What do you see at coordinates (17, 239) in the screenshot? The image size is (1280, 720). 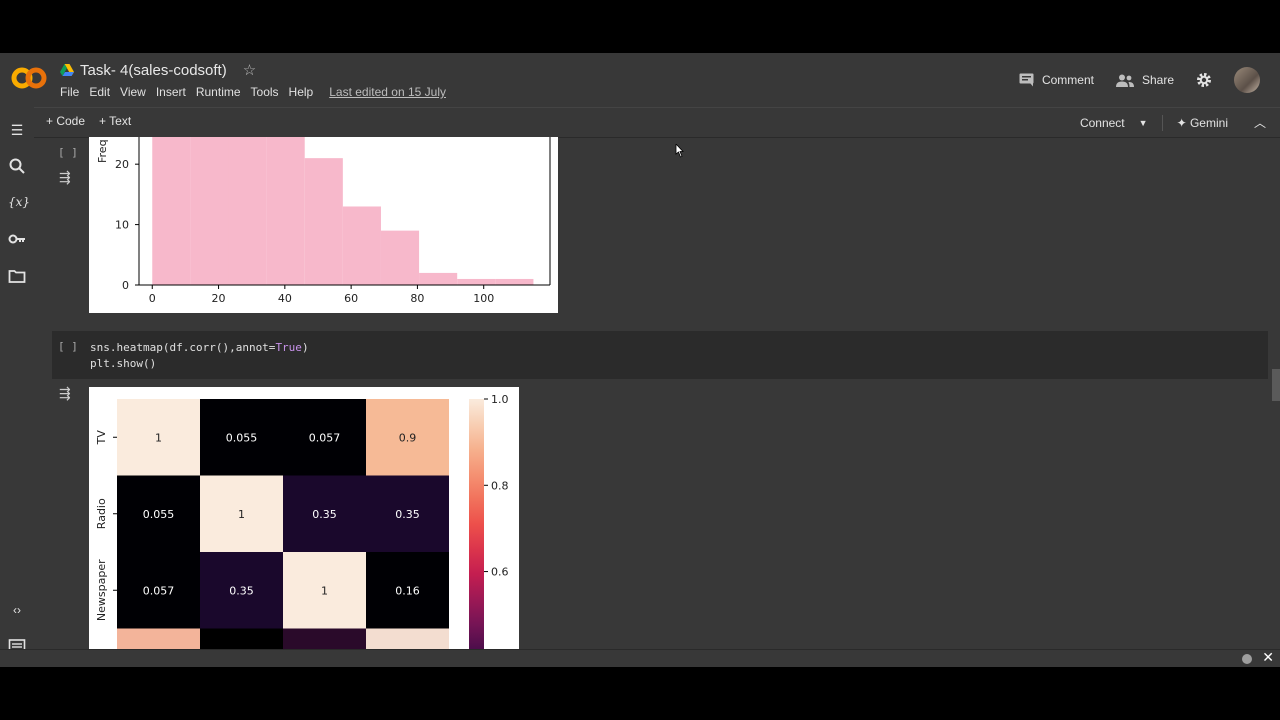 I see `key-icon` at bounding box center [17, 239].